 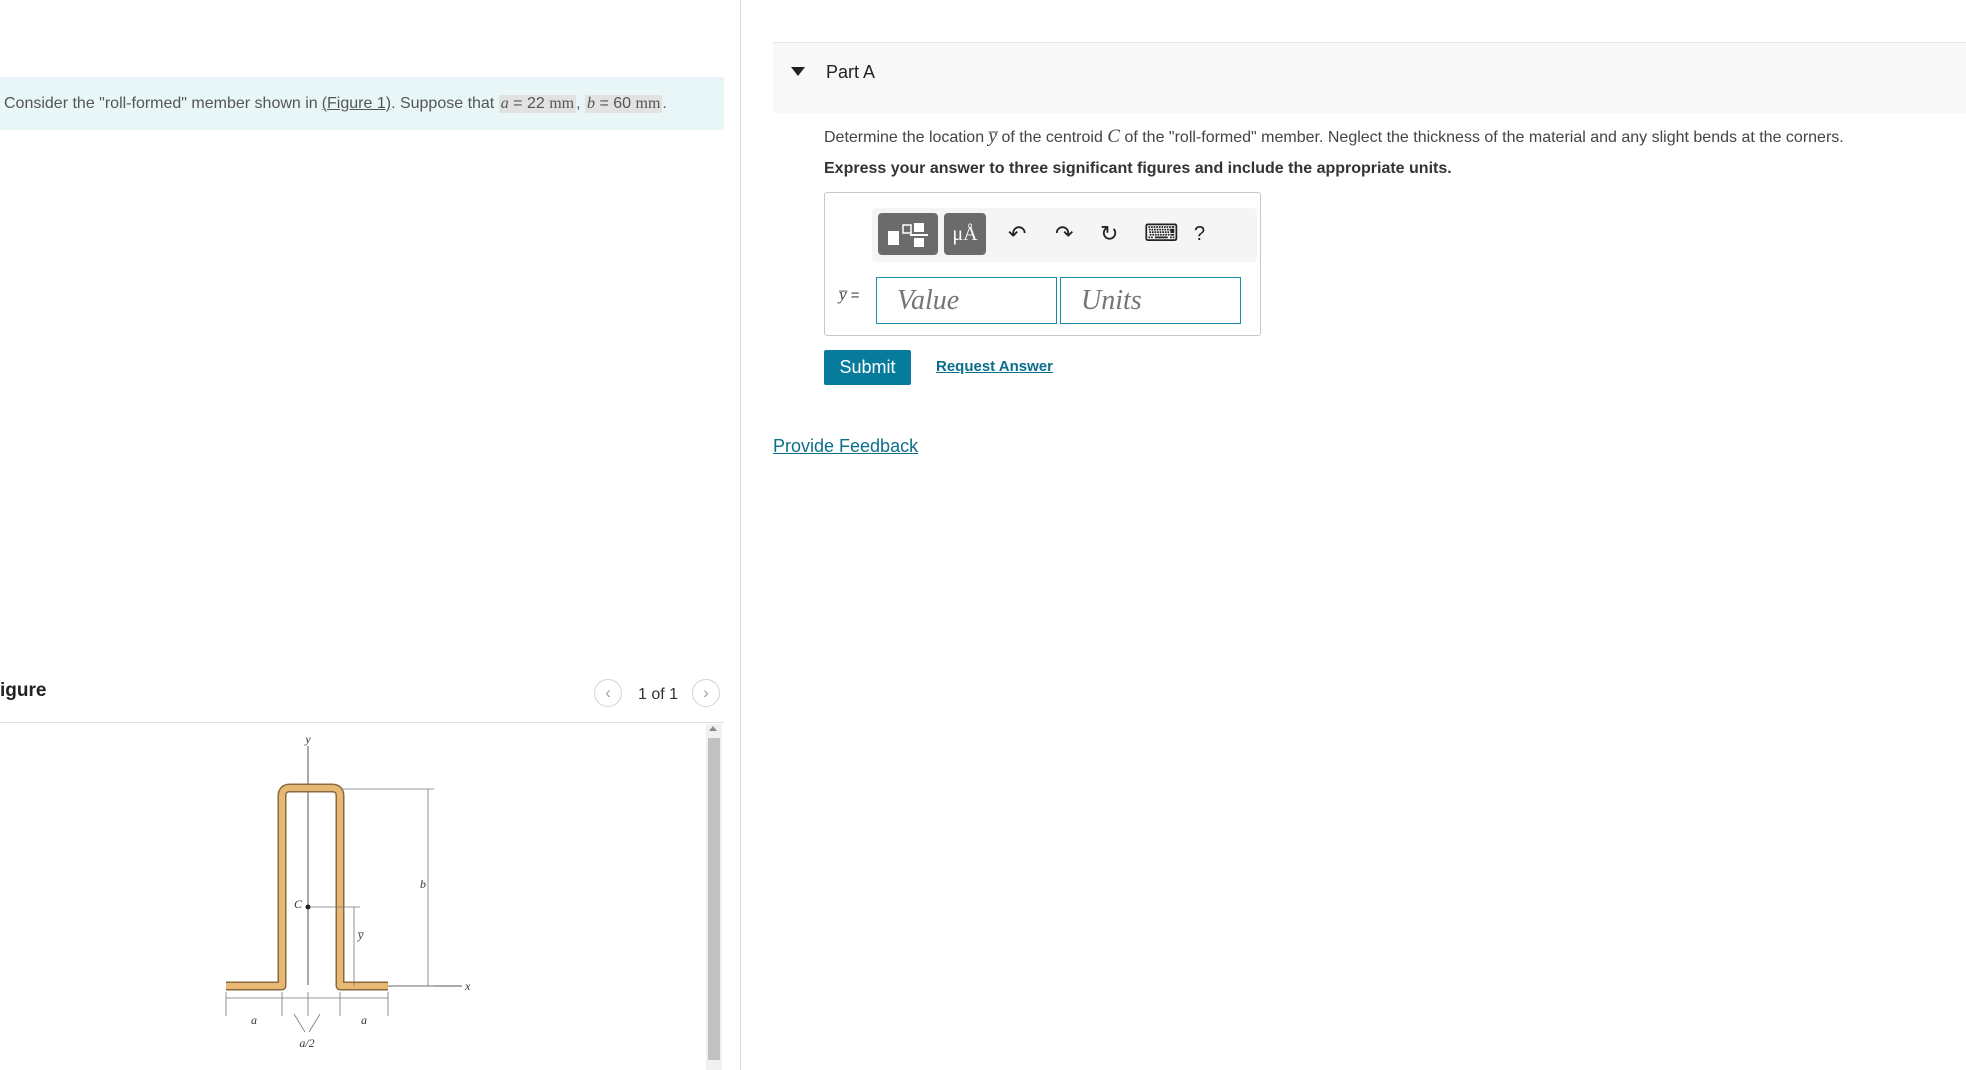 What do you see at coordinates (423, 884) in the screenshot?
I see `b-dimension-label: b` at bounding box center [423, 884].